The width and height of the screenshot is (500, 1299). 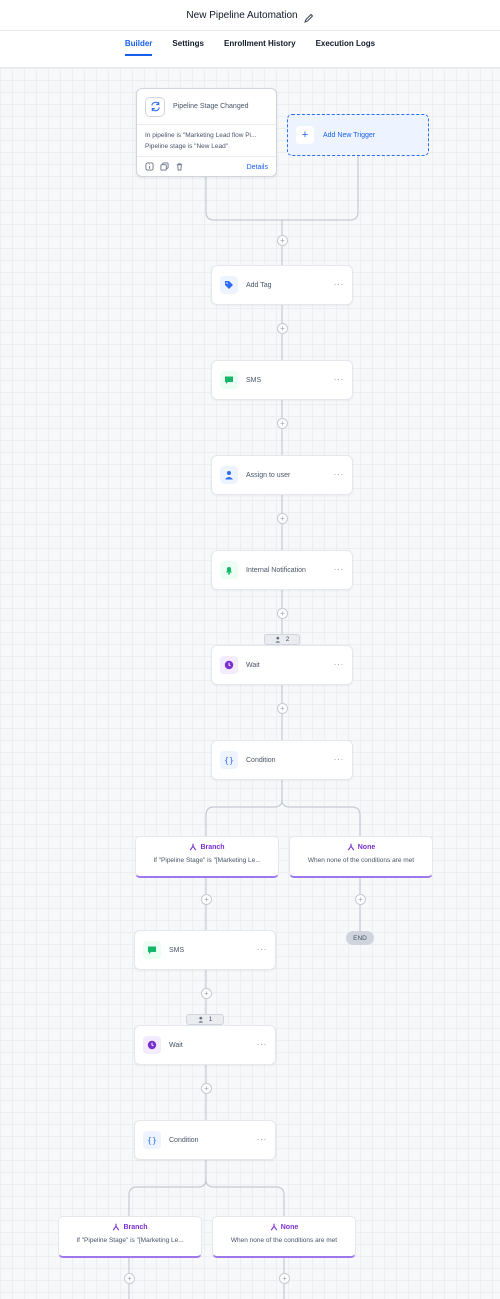 What do you see at coordinates (257, 167) in the screenshot?
I see `trigger-details-link: Details` at bounding box center [257, 167].